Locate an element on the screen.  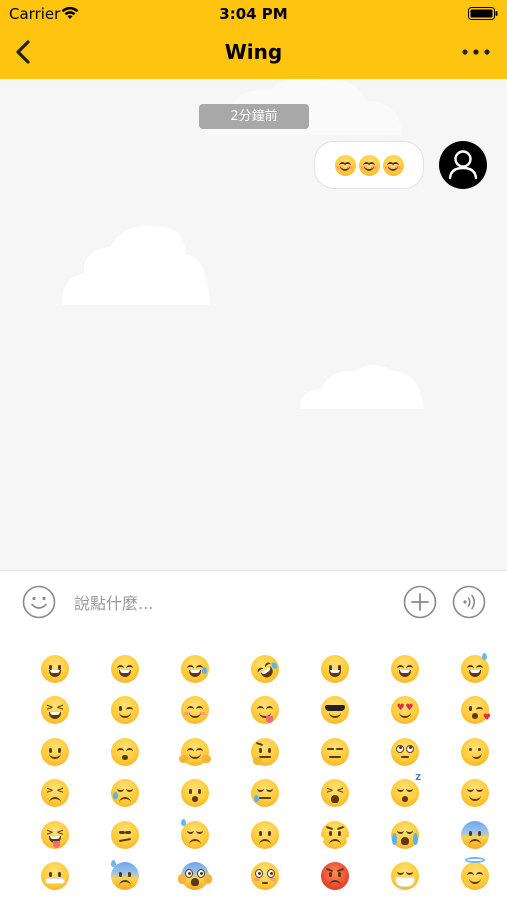
sleepy-face-icon is located at coordinates (265, 793).